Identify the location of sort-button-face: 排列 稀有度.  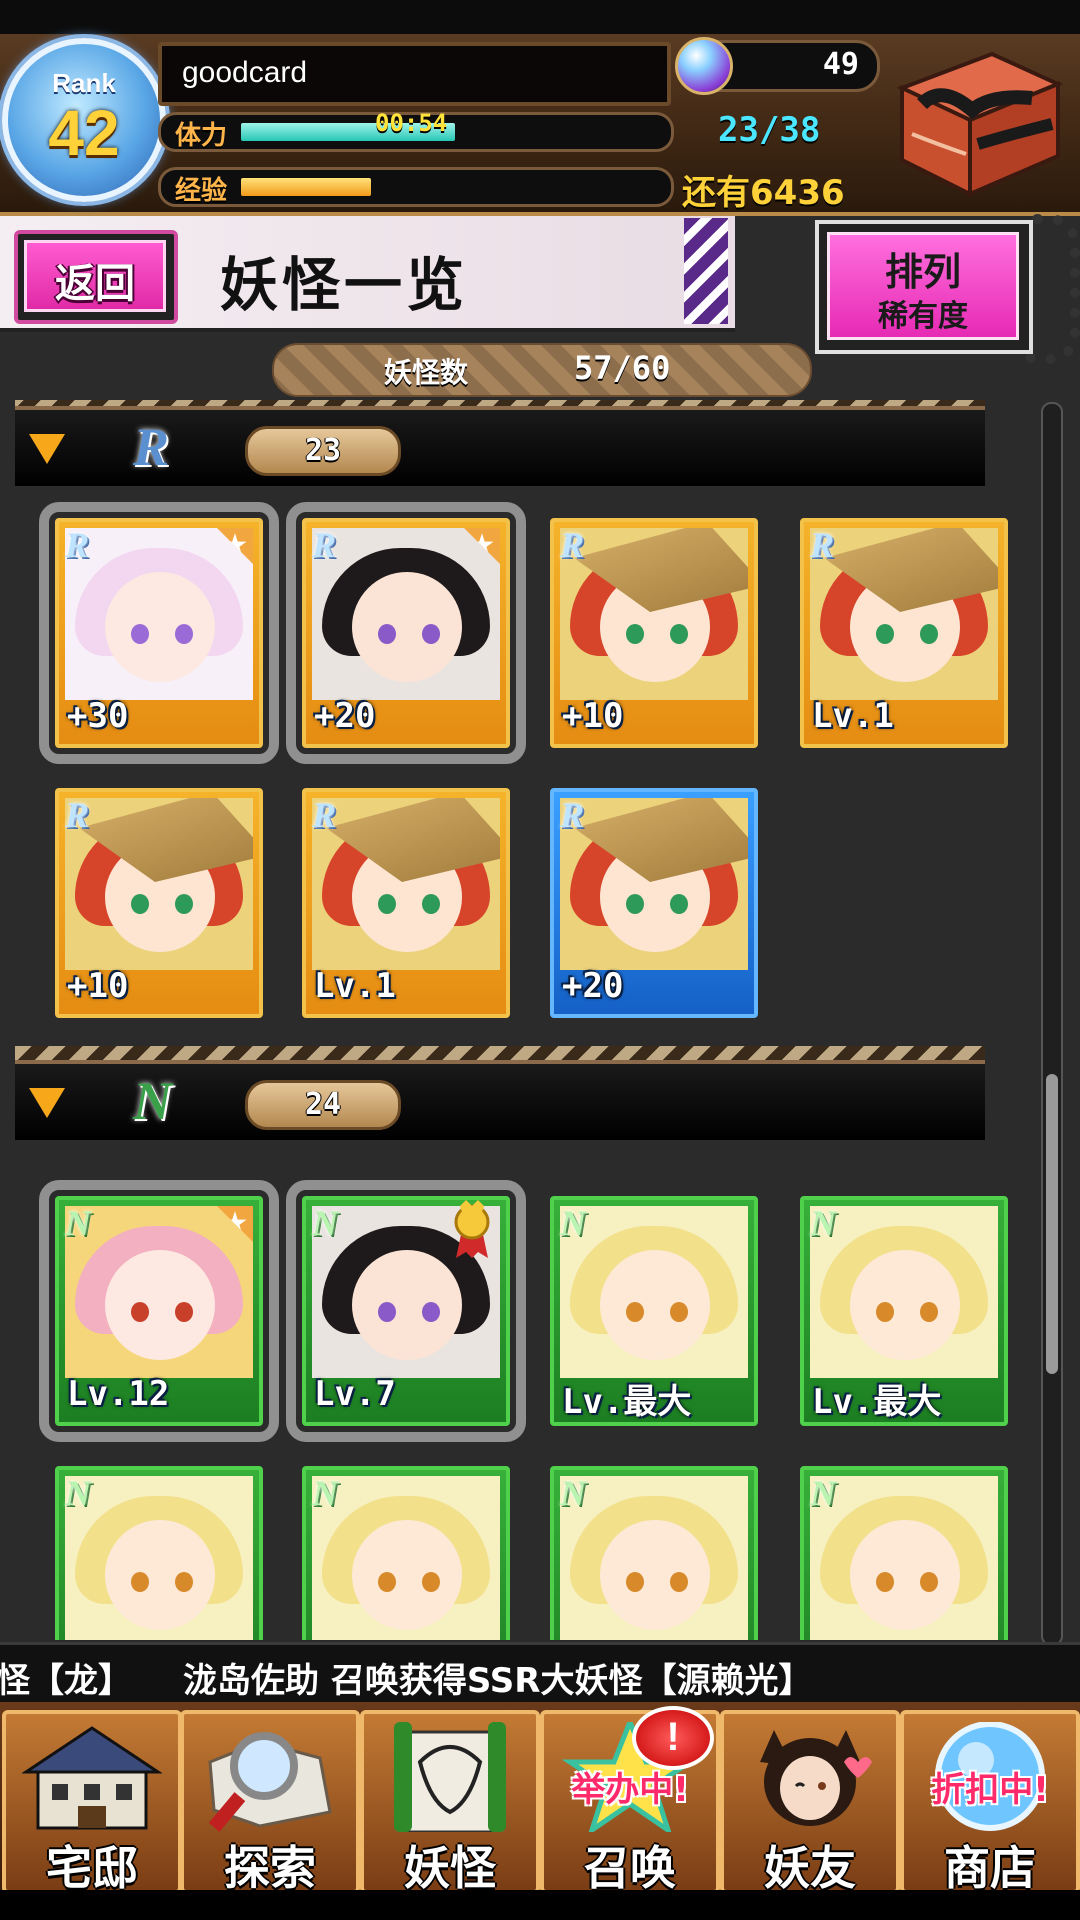
(923, 286).